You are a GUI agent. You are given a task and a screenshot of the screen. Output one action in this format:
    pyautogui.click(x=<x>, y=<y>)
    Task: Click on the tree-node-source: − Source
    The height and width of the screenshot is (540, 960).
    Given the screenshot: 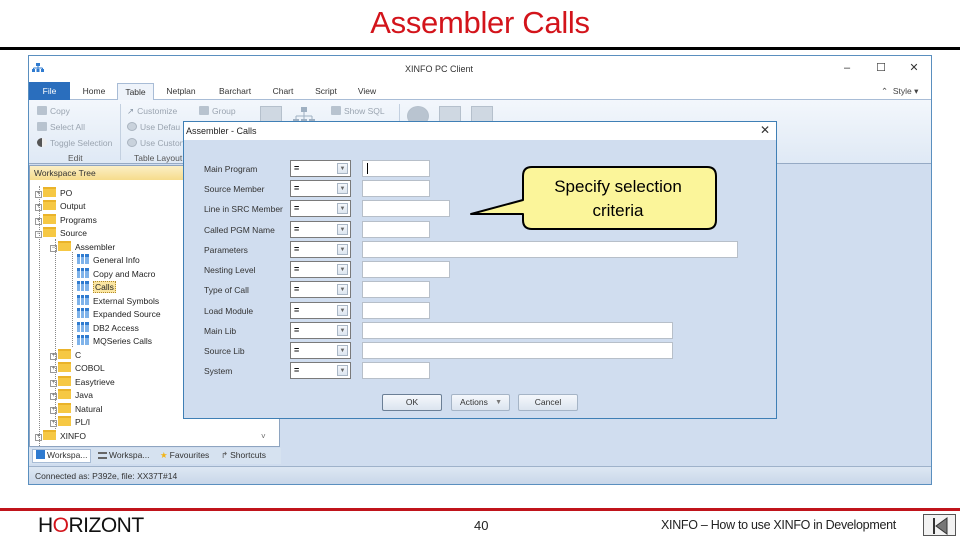 What is the action you would take?
    pyautogui.click(x=61, y=233)
    